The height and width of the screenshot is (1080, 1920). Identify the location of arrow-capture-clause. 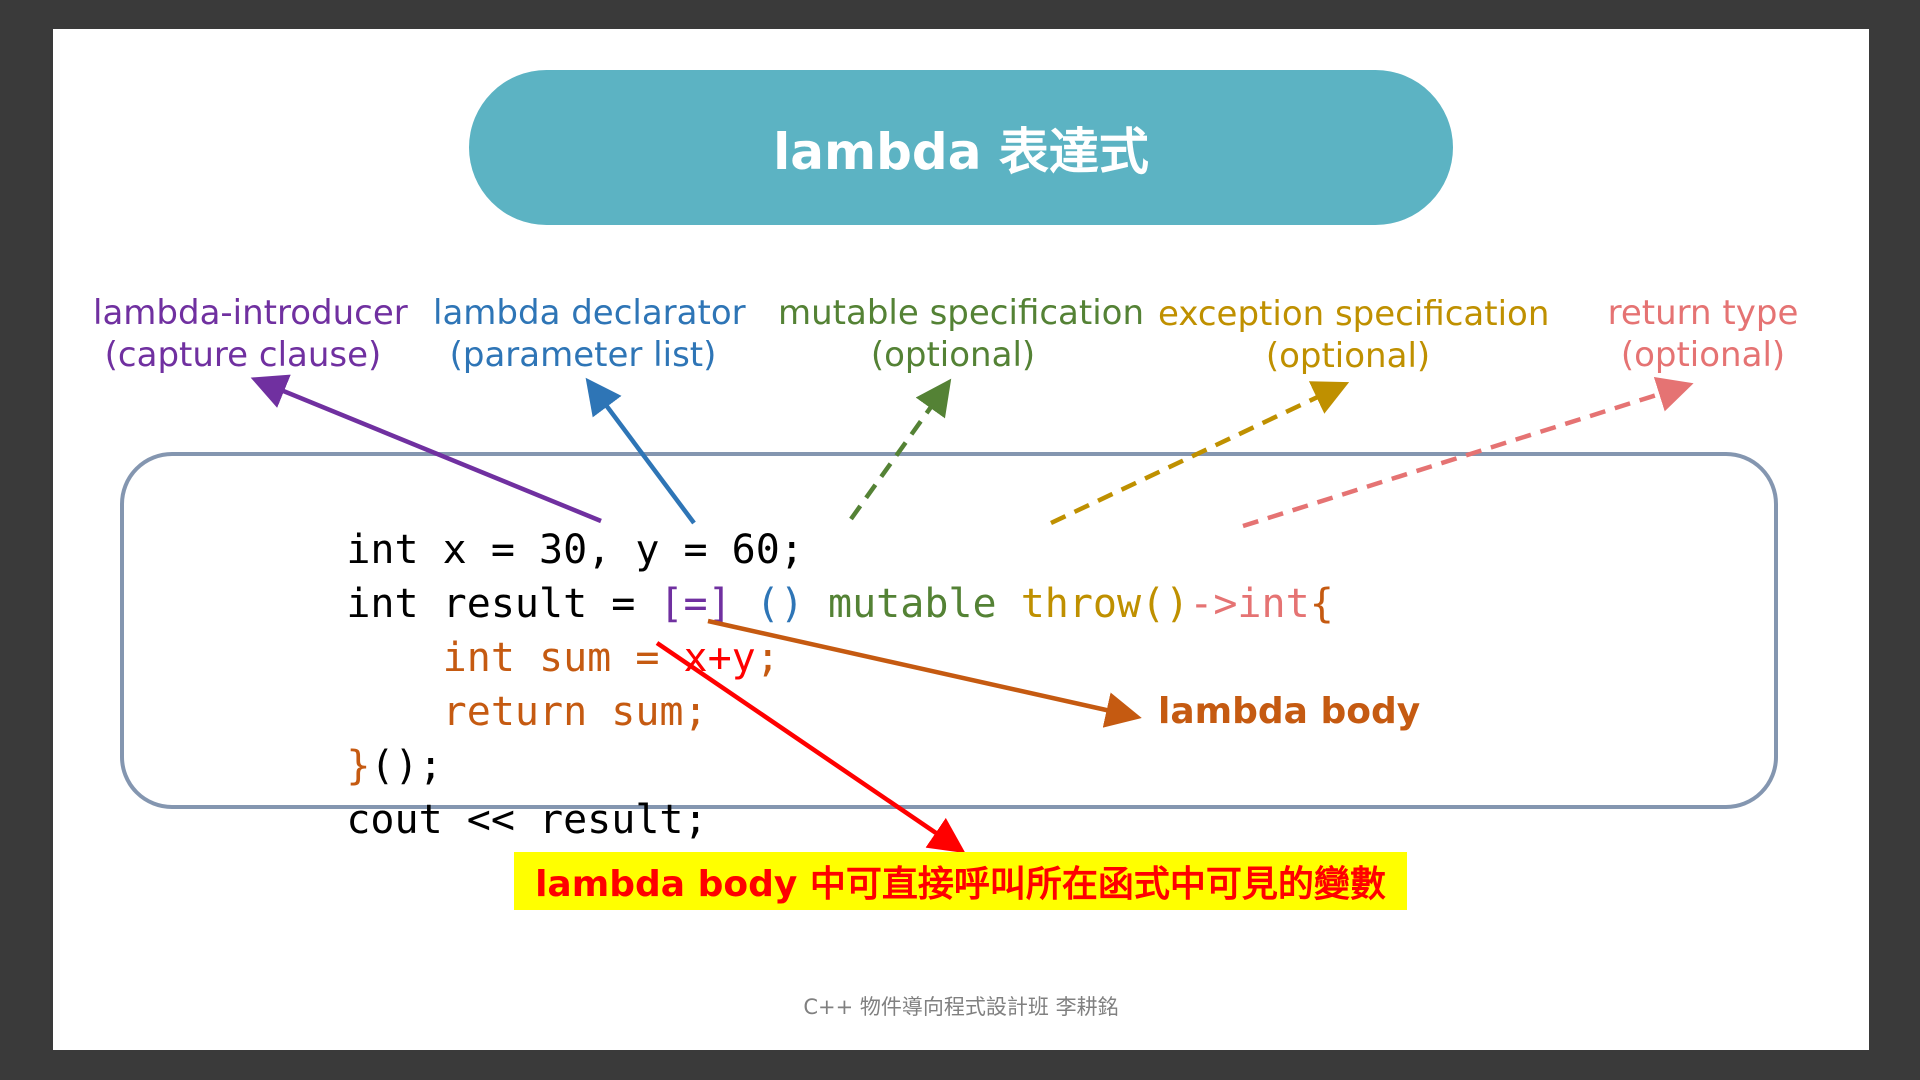
(426, 449).